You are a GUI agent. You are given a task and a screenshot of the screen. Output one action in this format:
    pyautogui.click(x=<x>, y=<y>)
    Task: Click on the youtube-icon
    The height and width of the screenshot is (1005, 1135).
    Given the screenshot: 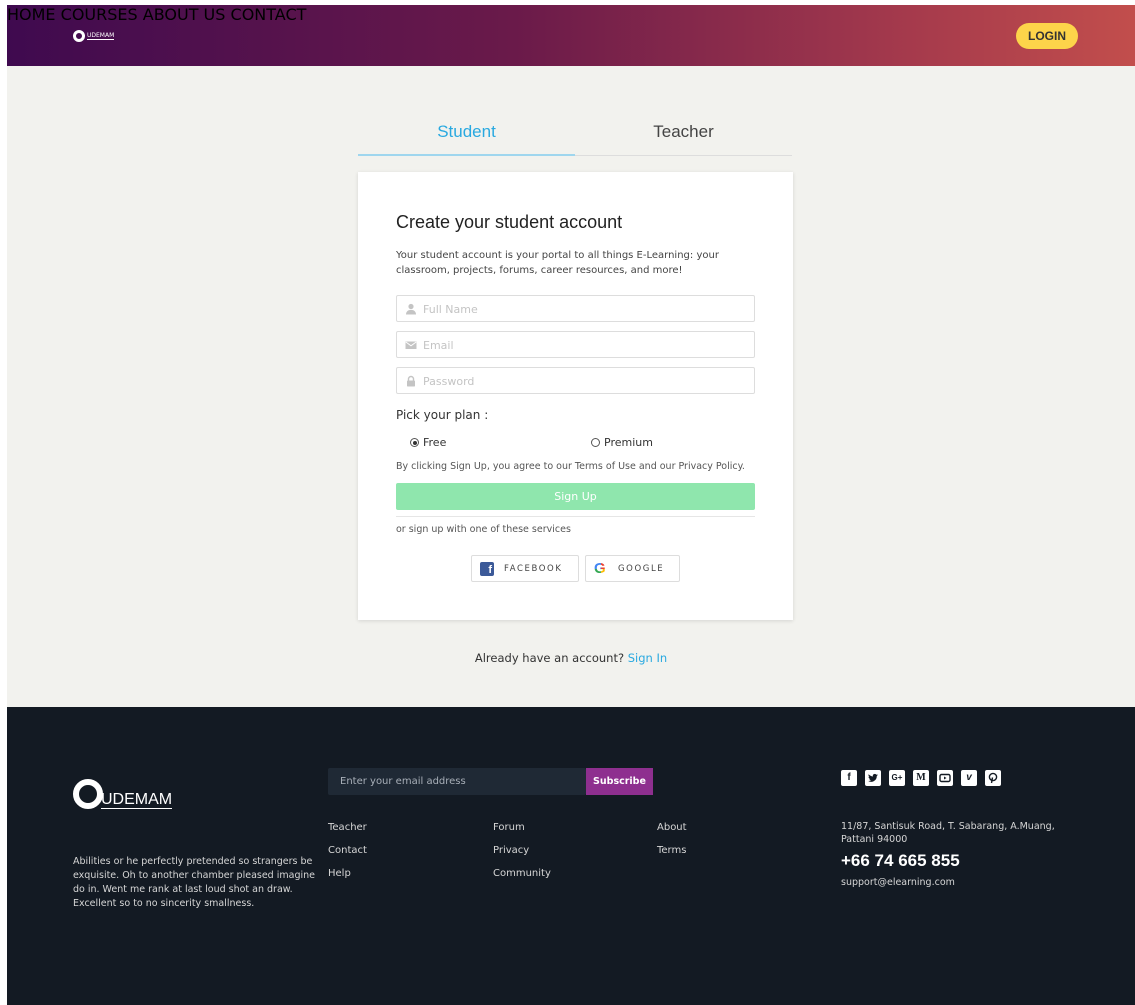 What is the action you would take?
    pyautogui.click(x=945, y=778)
    